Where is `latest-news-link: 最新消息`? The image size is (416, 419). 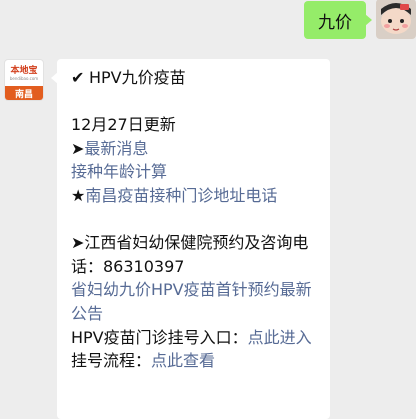 latest-news-link: 最新消息 is located at coordinates (116, 148).